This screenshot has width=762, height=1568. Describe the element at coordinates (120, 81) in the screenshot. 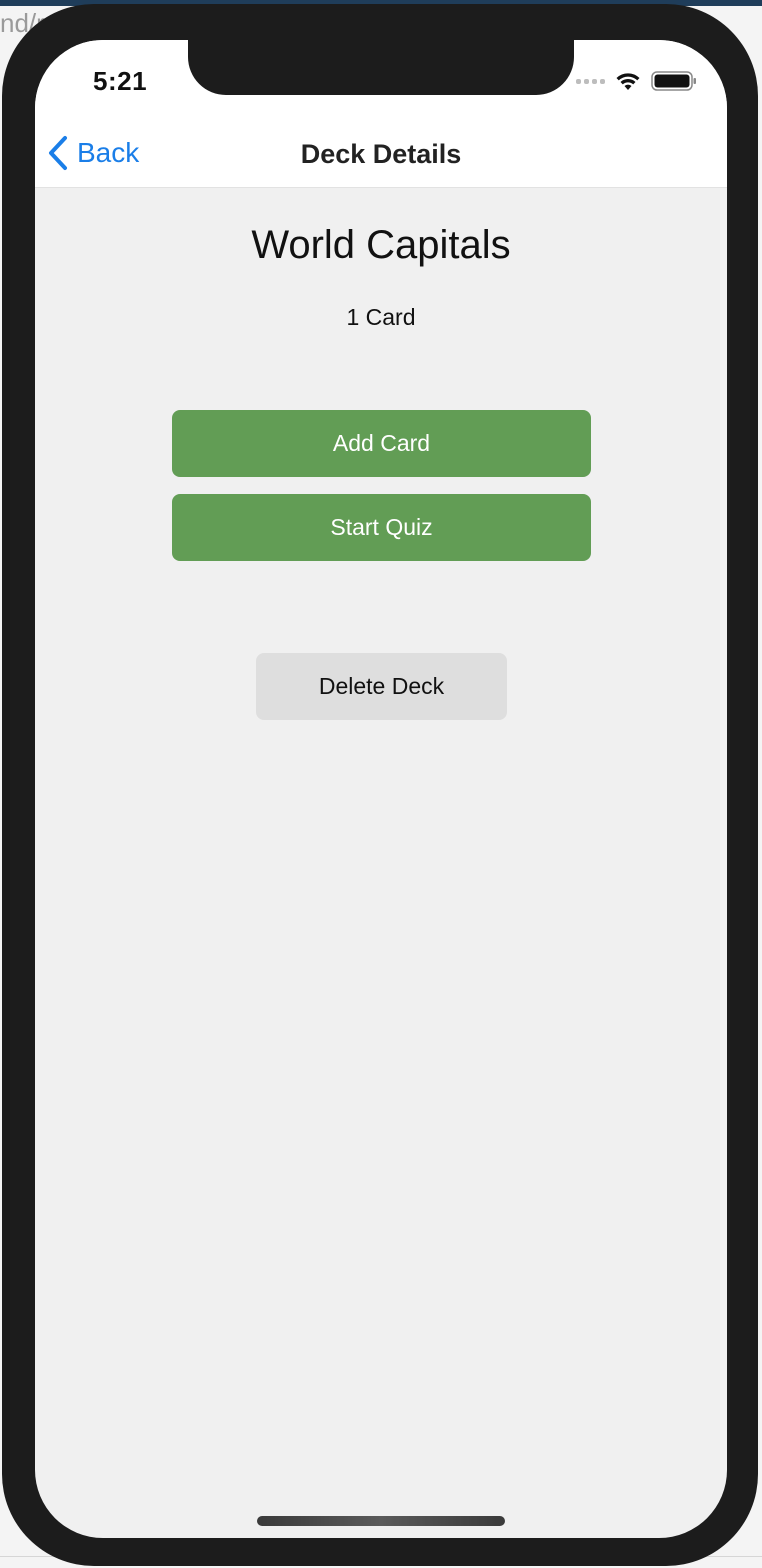

I see `status-time: 5:21` at that location.